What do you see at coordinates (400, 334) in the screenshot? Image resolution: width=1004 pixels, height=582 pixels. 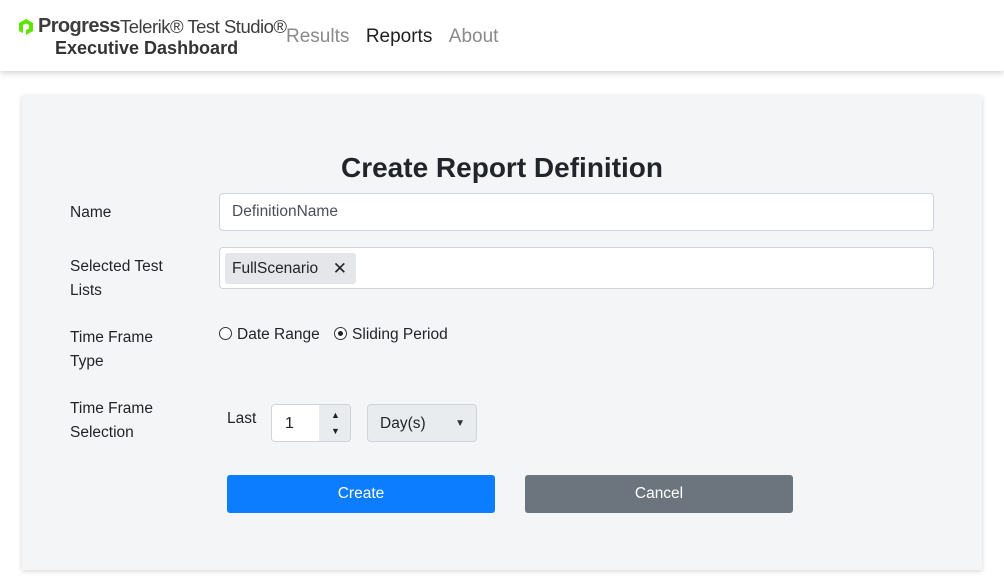 I see `sliding-period-label: Sliding Period` at bounding box center [400, 334].